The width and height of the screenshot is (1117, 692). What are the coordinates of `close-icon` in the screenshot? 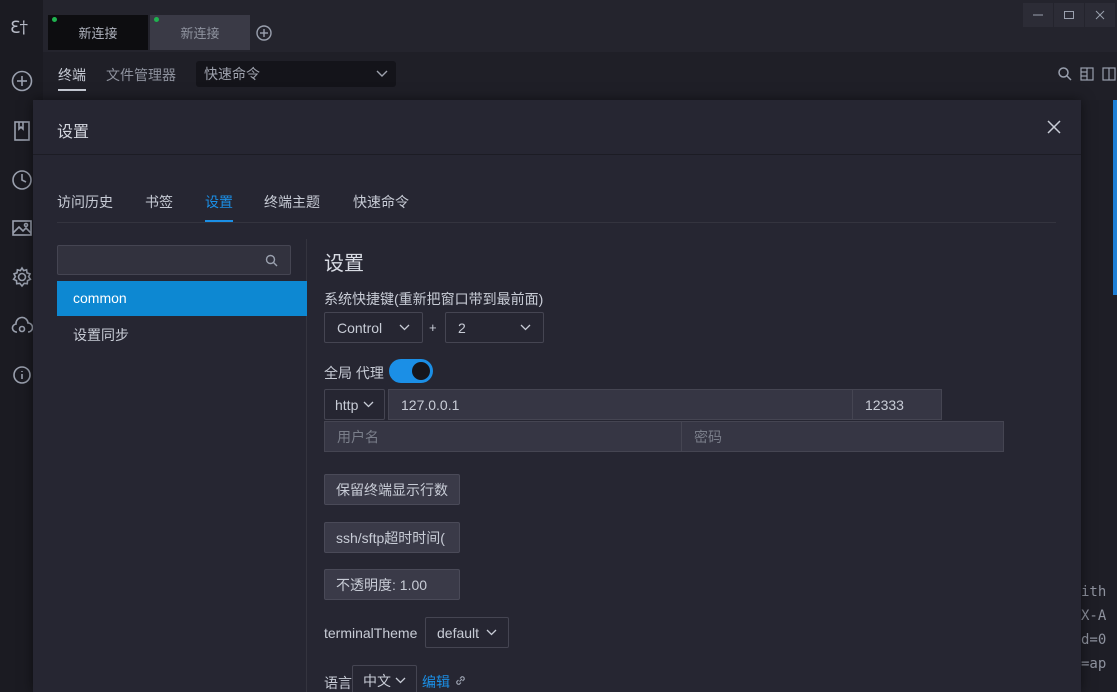 It's located at (1054, 127).